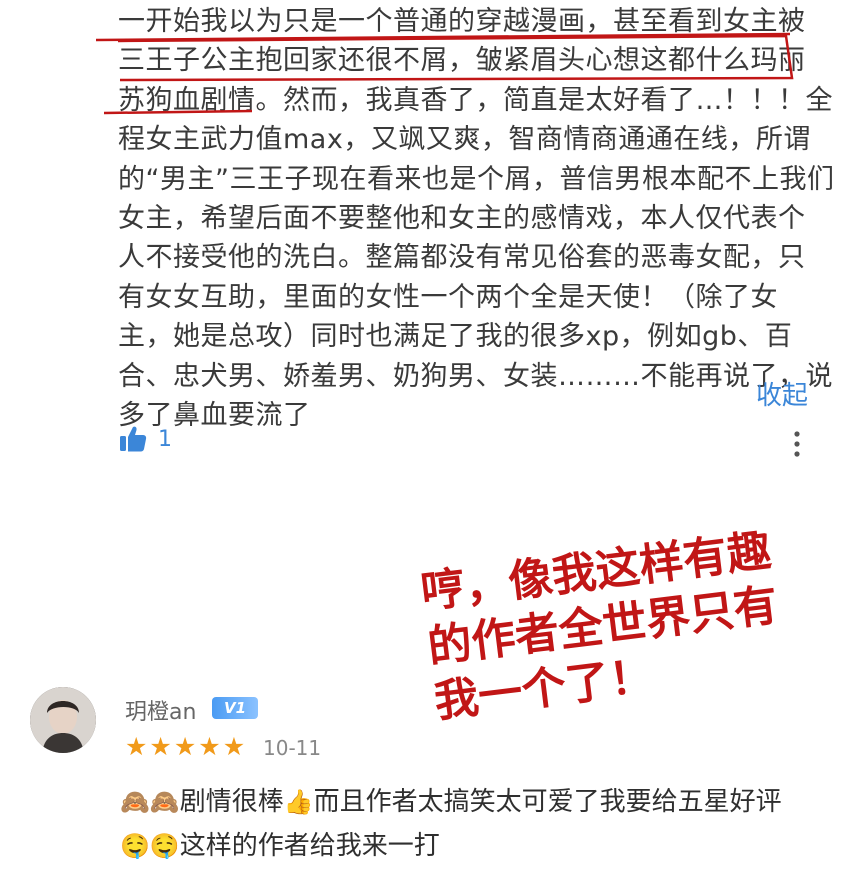  I want to click on see-no-evil-monkey-icon: 🙈🙈, so click(150, 802).